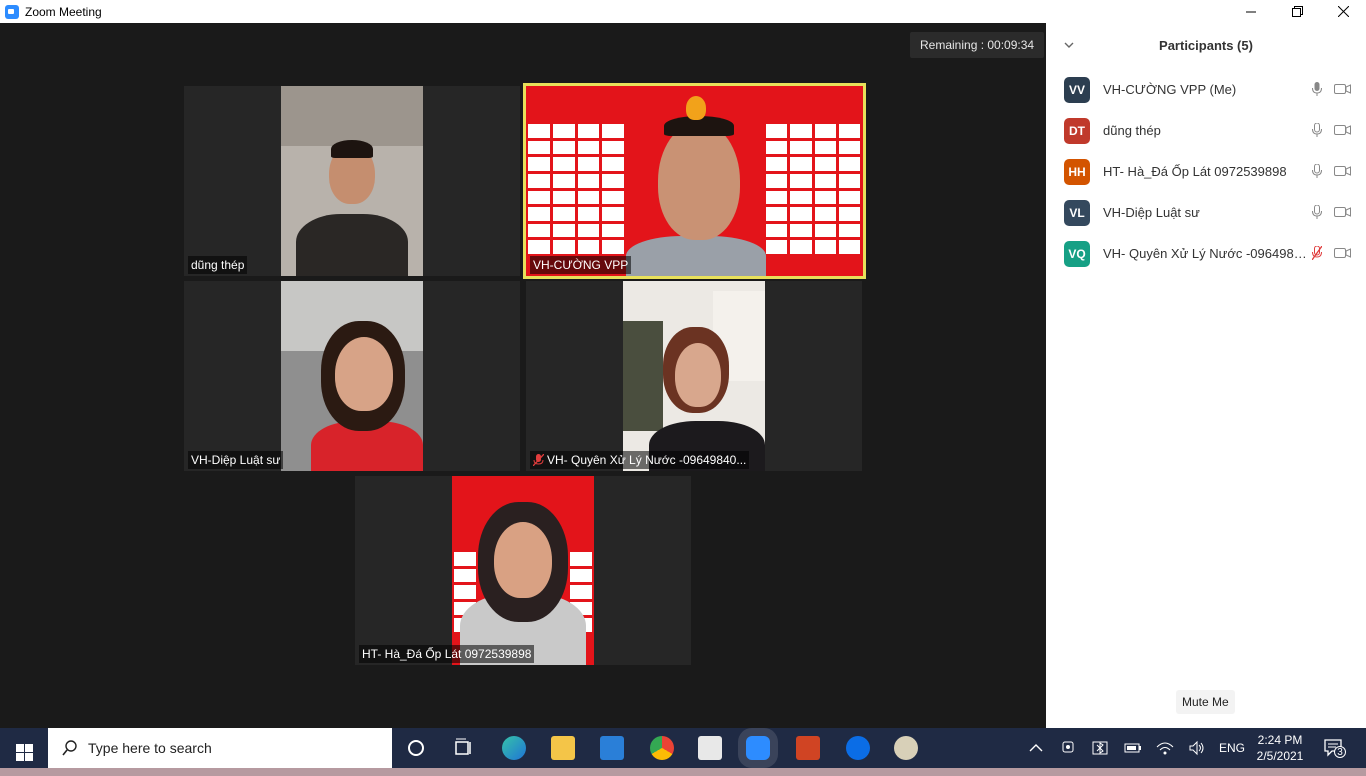 This screenshot has width=1366, height=776. What do you see at coordinates (683, 772) in the screenshot?
I see `desktop-strip` at bounding box center [683, 772].